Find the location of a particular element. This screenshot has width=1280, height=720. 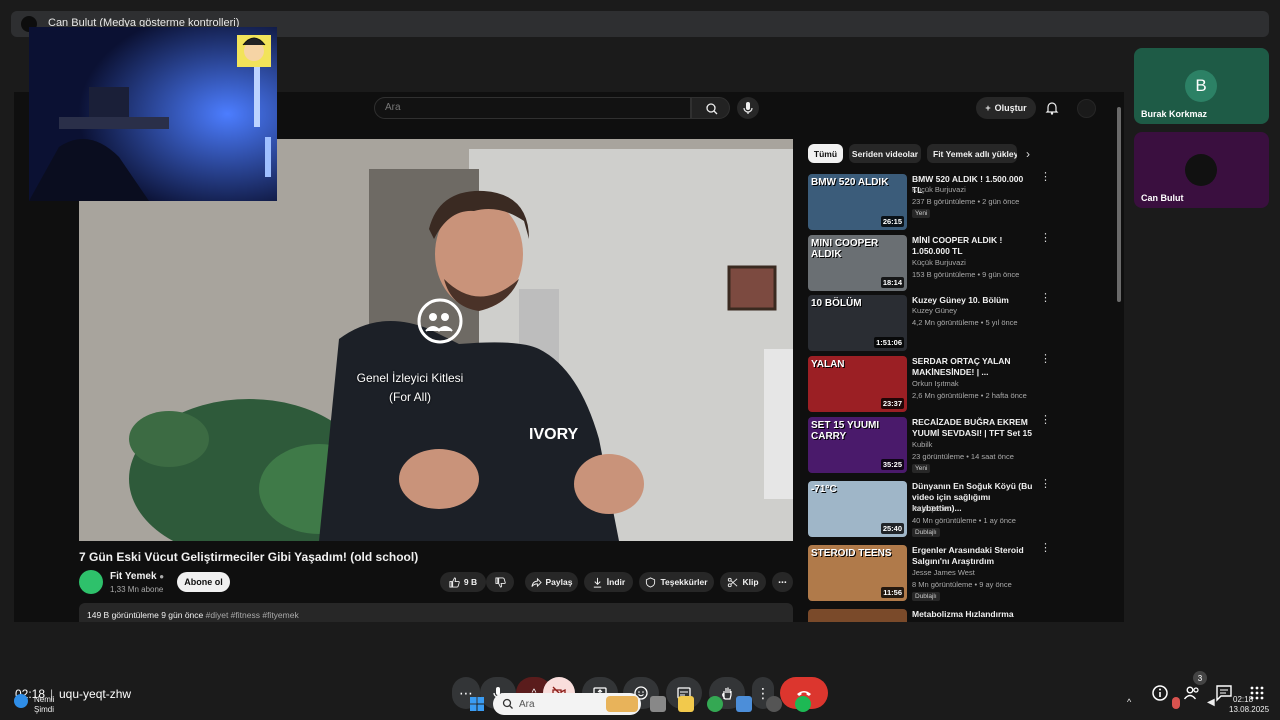

account-avatar is located at coordinates (1086, 108).